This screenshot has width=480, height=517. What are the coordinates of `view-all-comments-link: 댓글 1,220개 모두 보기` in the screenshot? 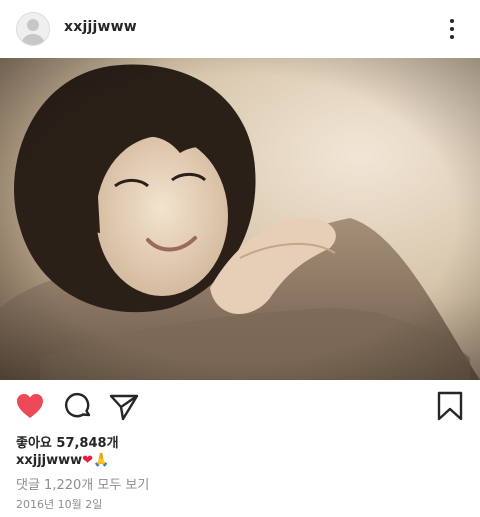 It's located at (82, 483).